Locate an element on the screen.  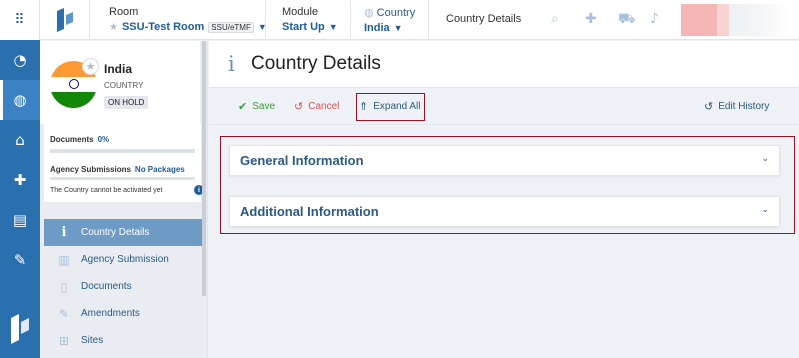
documents-value: 0% is located at coordinates (103, 139).